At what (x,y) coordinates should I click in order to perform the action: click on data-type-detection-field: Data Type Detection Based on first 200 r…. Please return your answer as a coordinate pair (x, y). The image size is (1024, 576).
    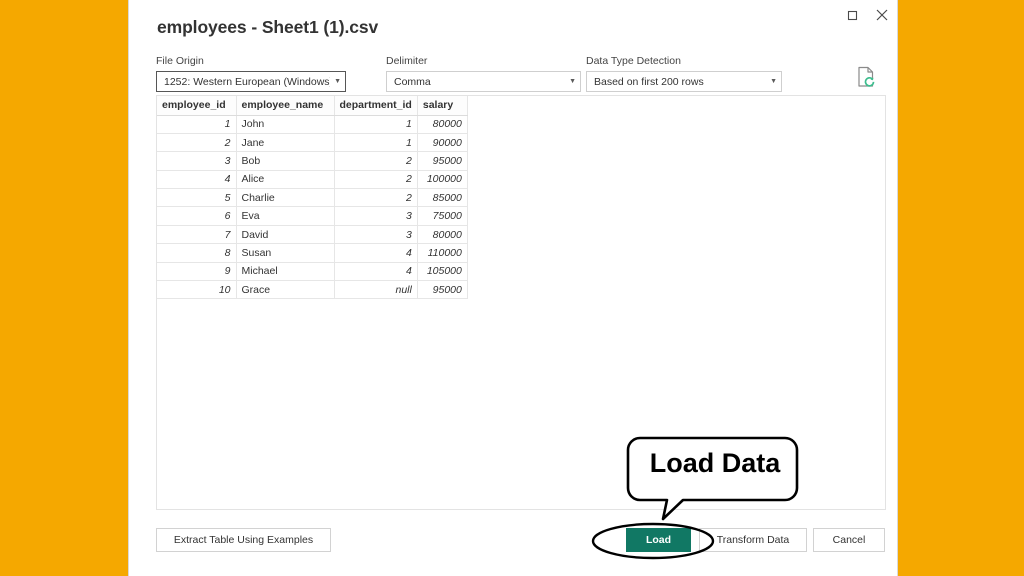
    Looking at the image, I should click on (684, 73).